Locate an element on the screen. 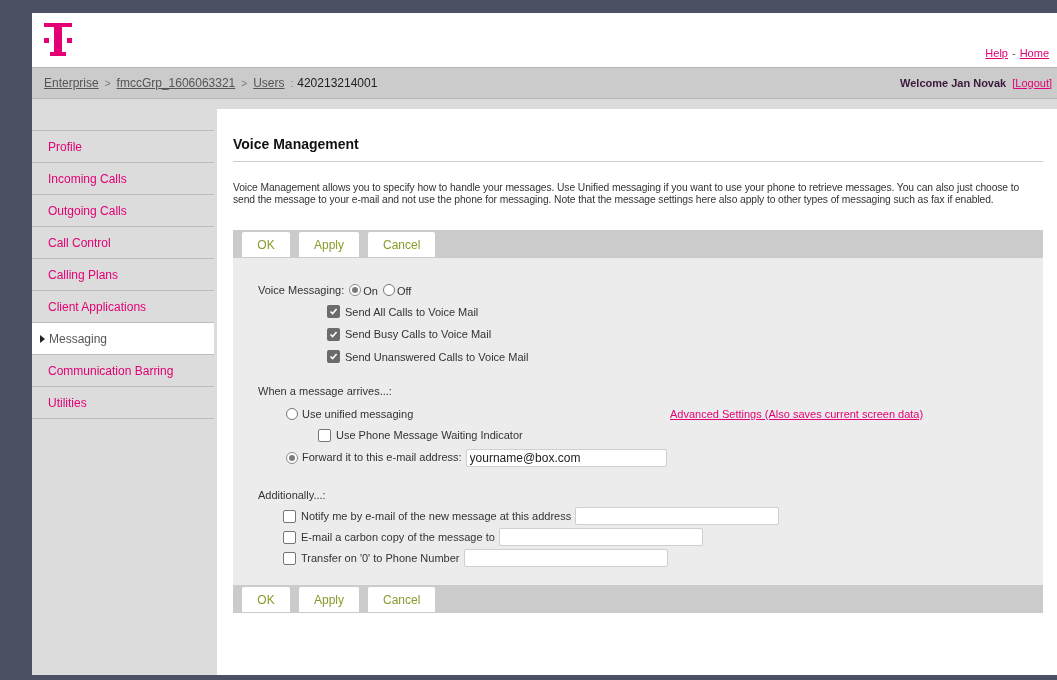 Image resolution: width=1057 pixels, height=680 pixels. checkbox-label: E-mail a carbon copy of the message to is located at coordinates (398, 537).